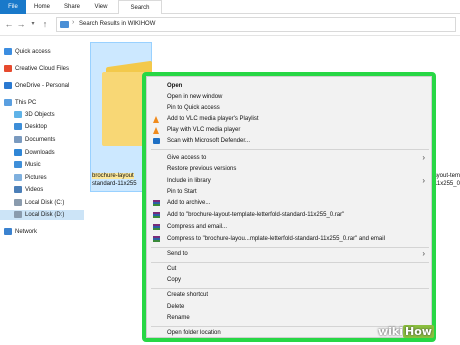 The width and height of the screenshot is (460, 345). What do you see at coordinates (18, 139) in the screenshot?
I see `documents-icon` at bounding box center [18, 139].